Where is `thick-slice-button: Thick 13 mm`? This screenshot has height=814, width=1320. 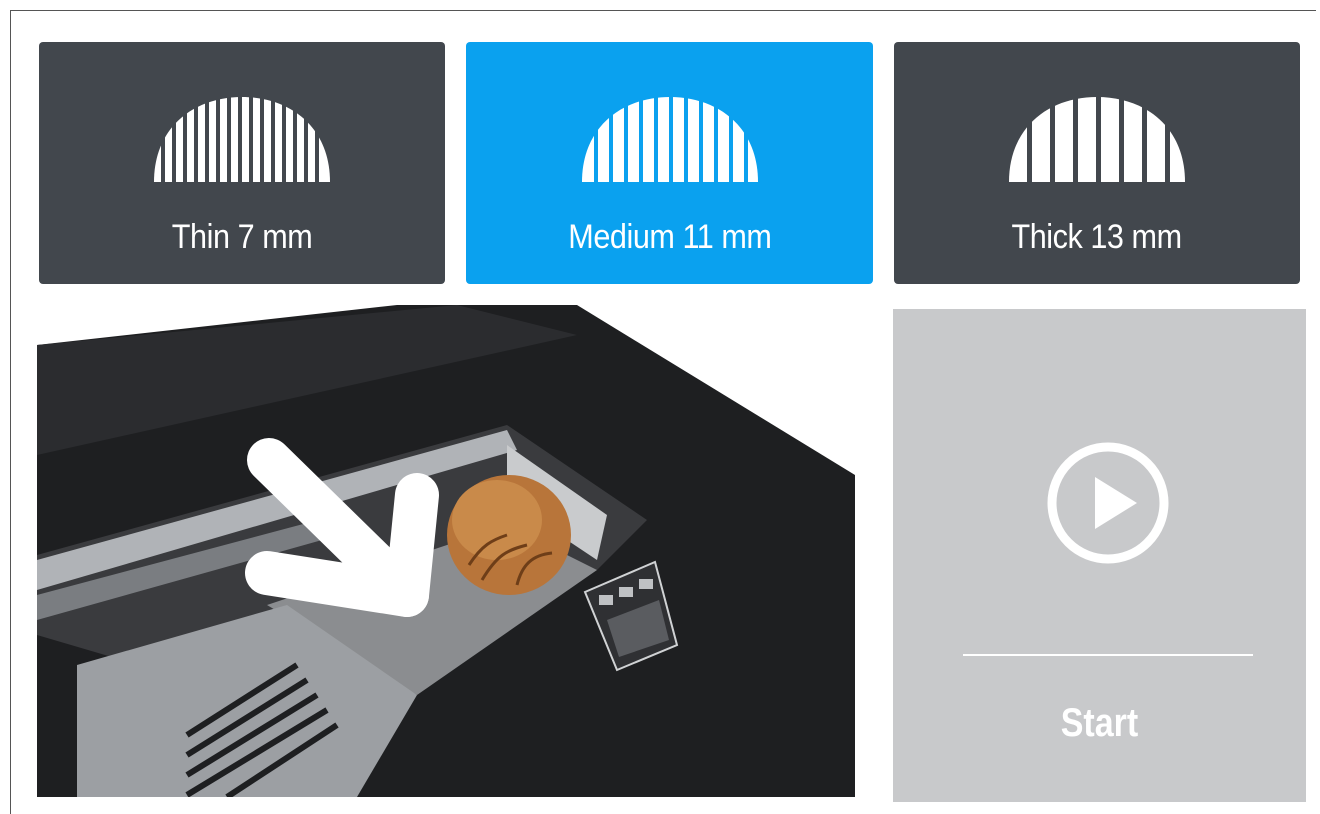 thick-slice-button: Thick 13 mm is located at coordinates (1097, 163).